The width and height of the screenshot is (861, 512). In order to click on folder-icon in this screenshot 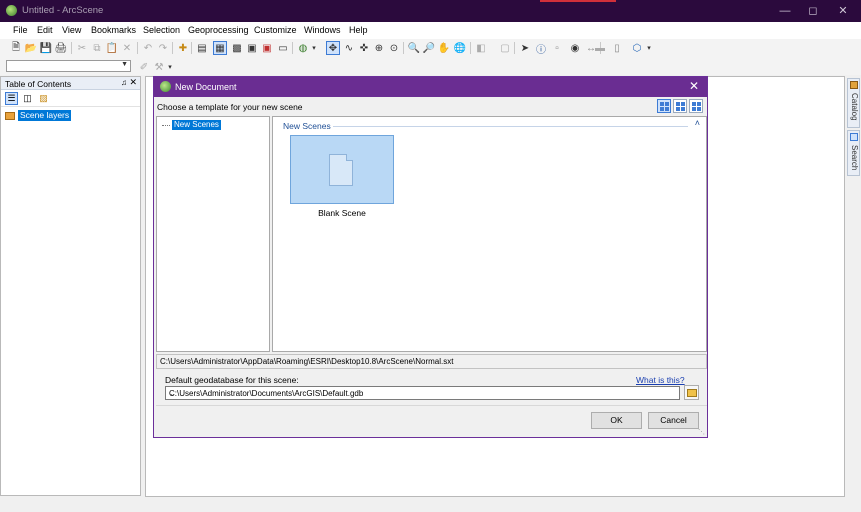, I will do `click(691, 392)`.